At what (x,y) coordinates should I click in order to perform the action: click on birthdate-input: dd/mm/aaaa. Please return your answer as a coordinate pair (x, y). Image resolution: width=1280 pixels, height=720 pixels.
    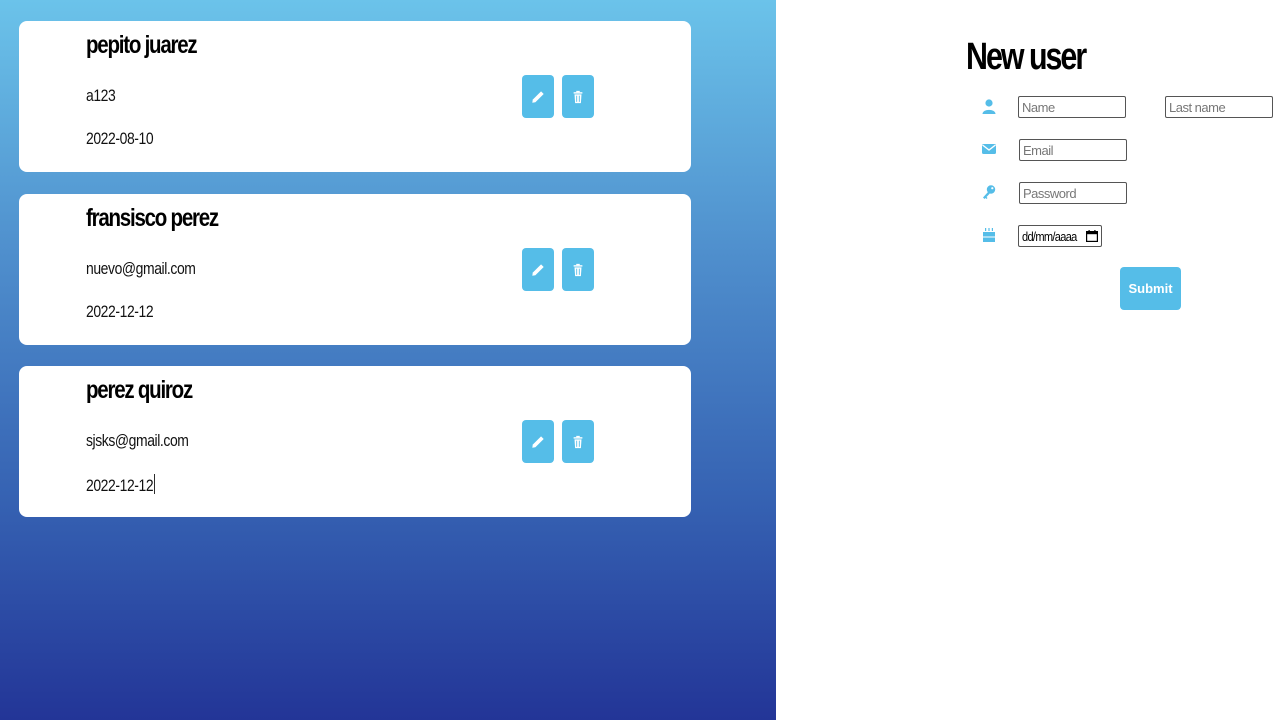
    Looking at the image, I should click on (1060, 236).